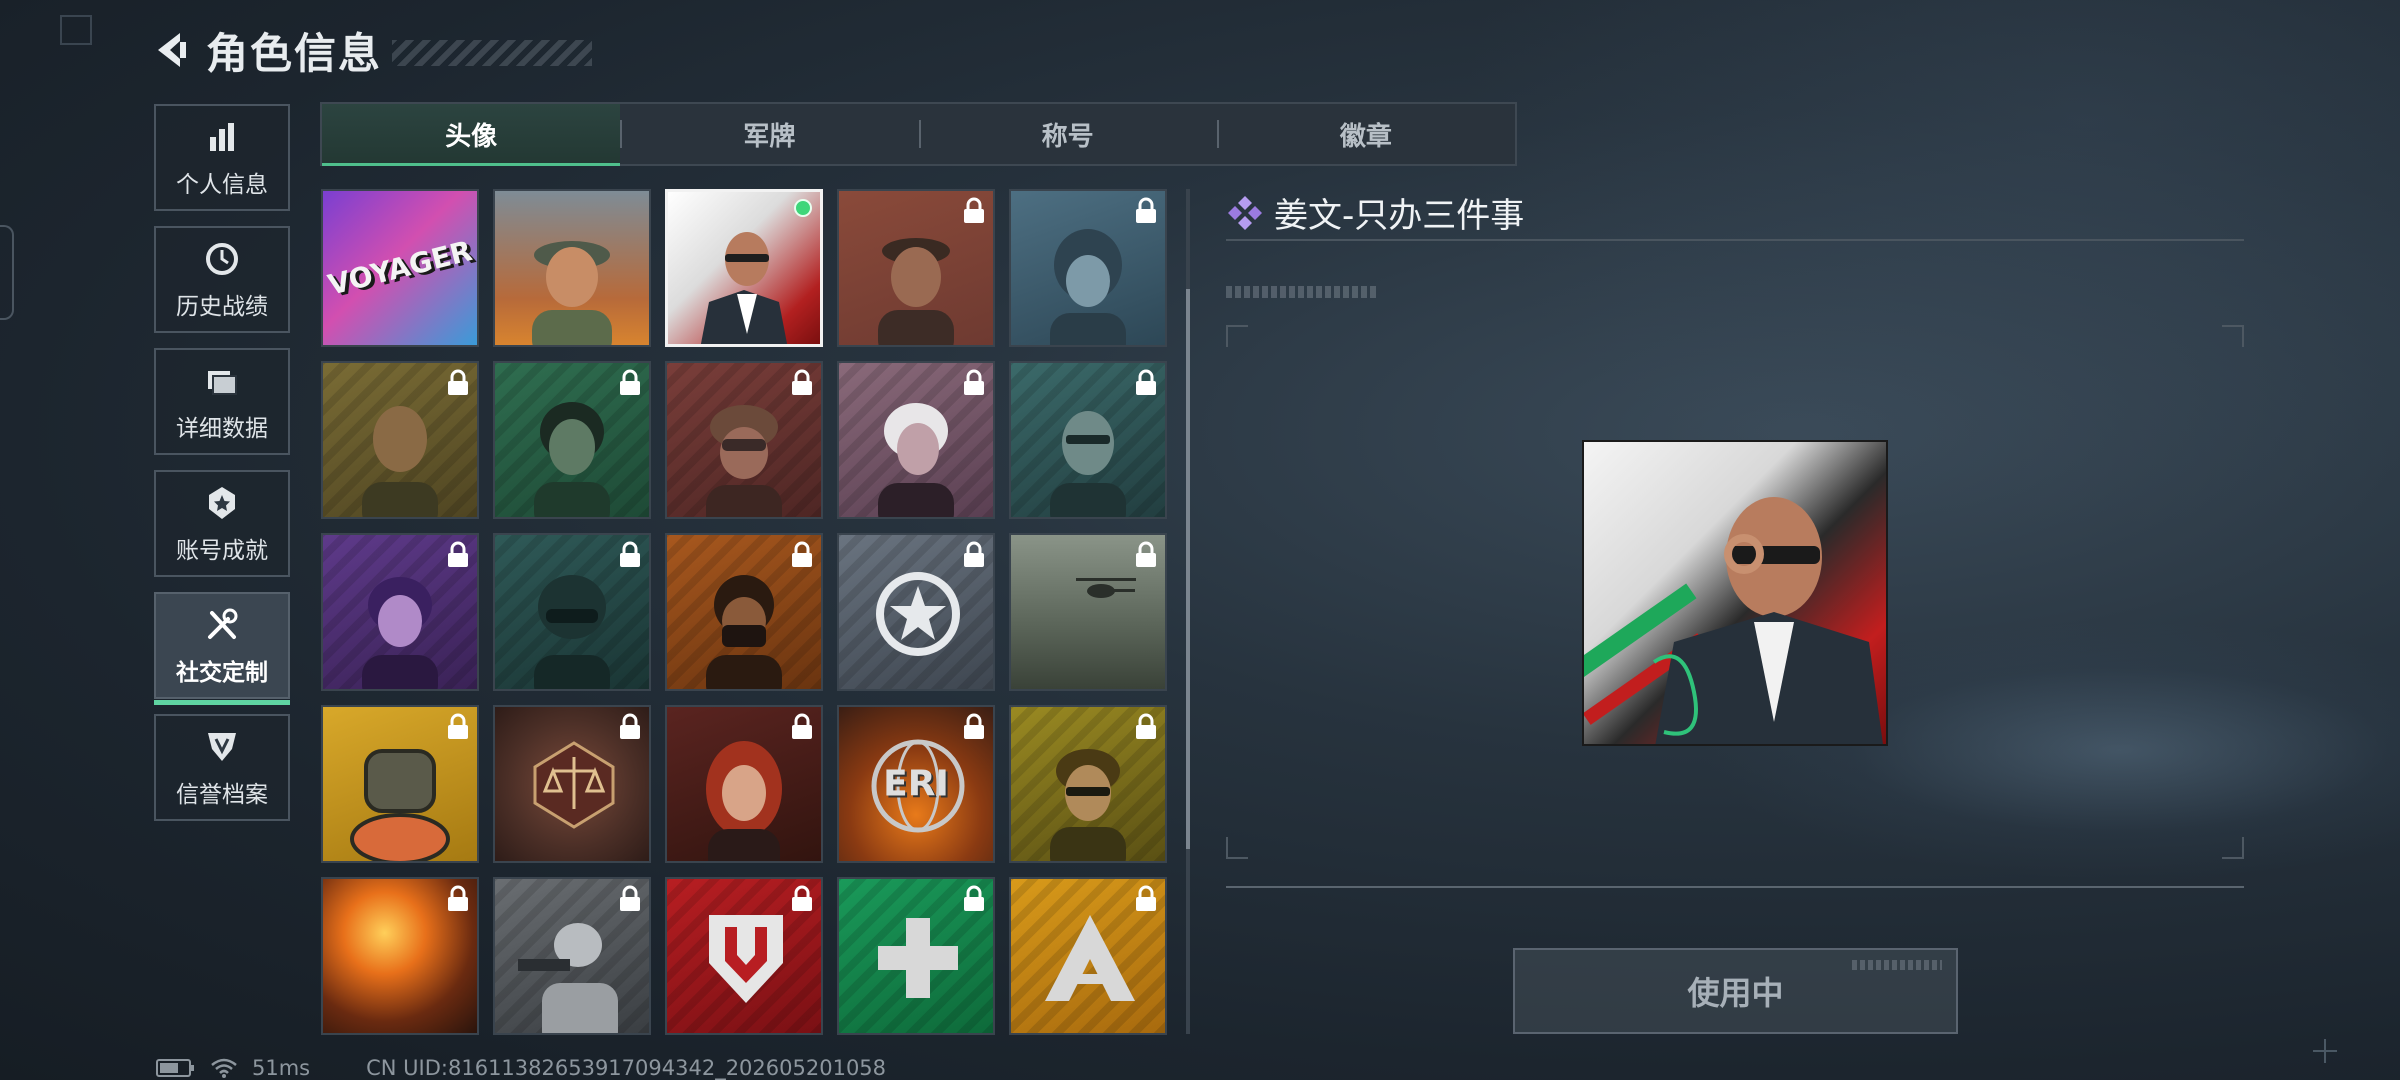 This screenshot has height=1080, width=2400. I want to click on in-use-button: 使用中, so click(1735, 991).